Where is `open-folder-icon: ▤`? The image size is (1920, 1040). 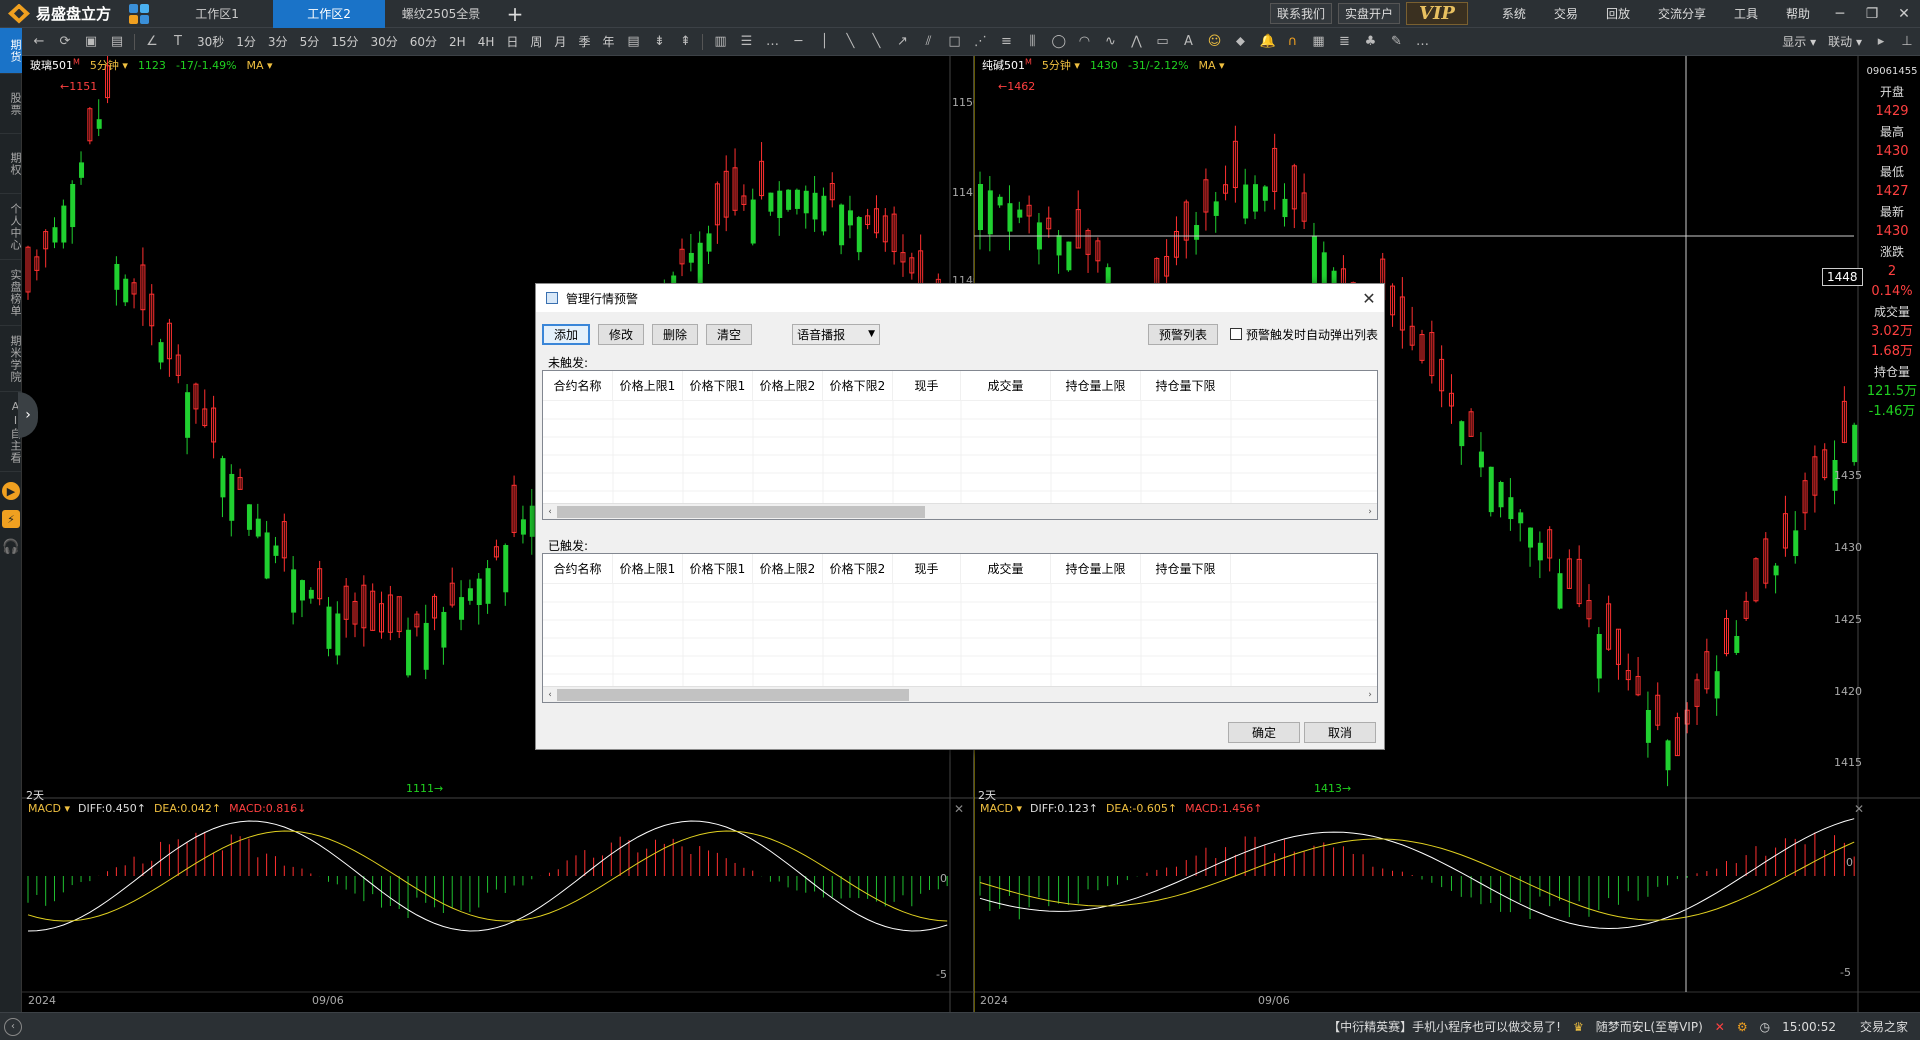 open-folder-icon: ▤ is located at coordinates (117, 41).